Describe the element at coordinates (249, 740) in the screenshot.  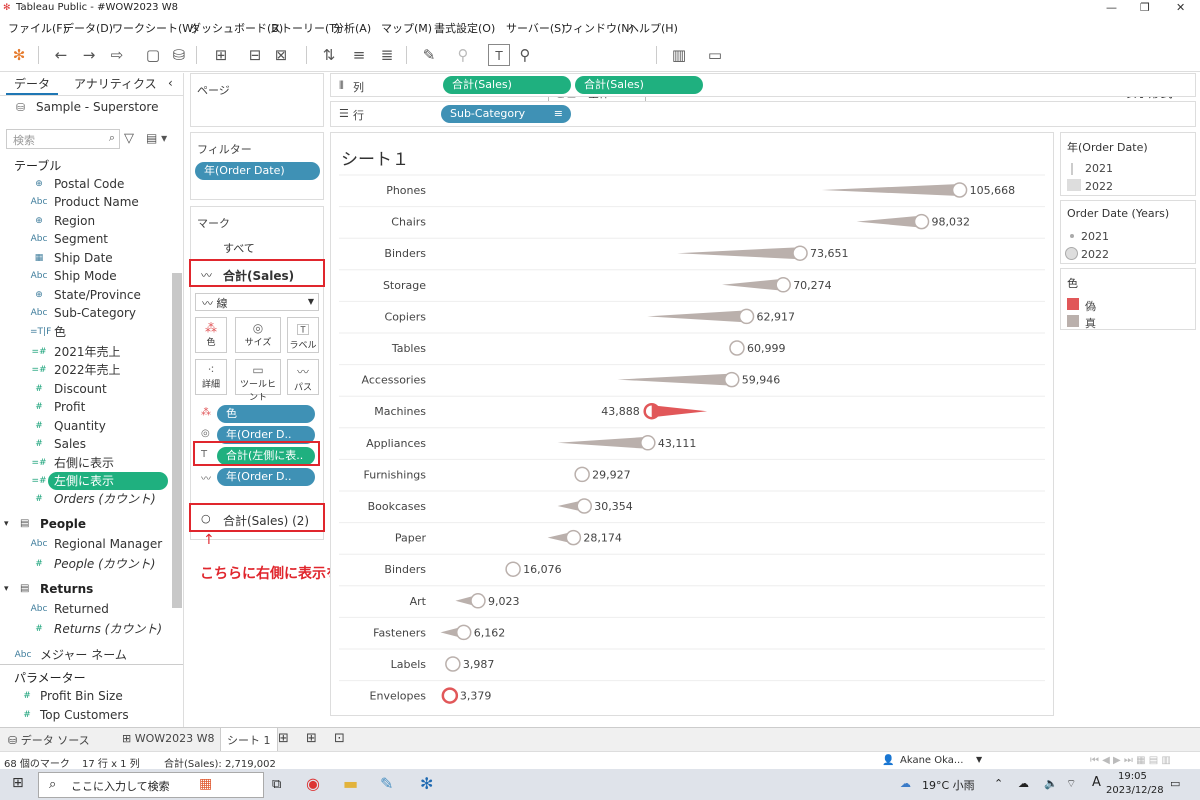
I see `sheet-tab-active: シート 1` at that location.